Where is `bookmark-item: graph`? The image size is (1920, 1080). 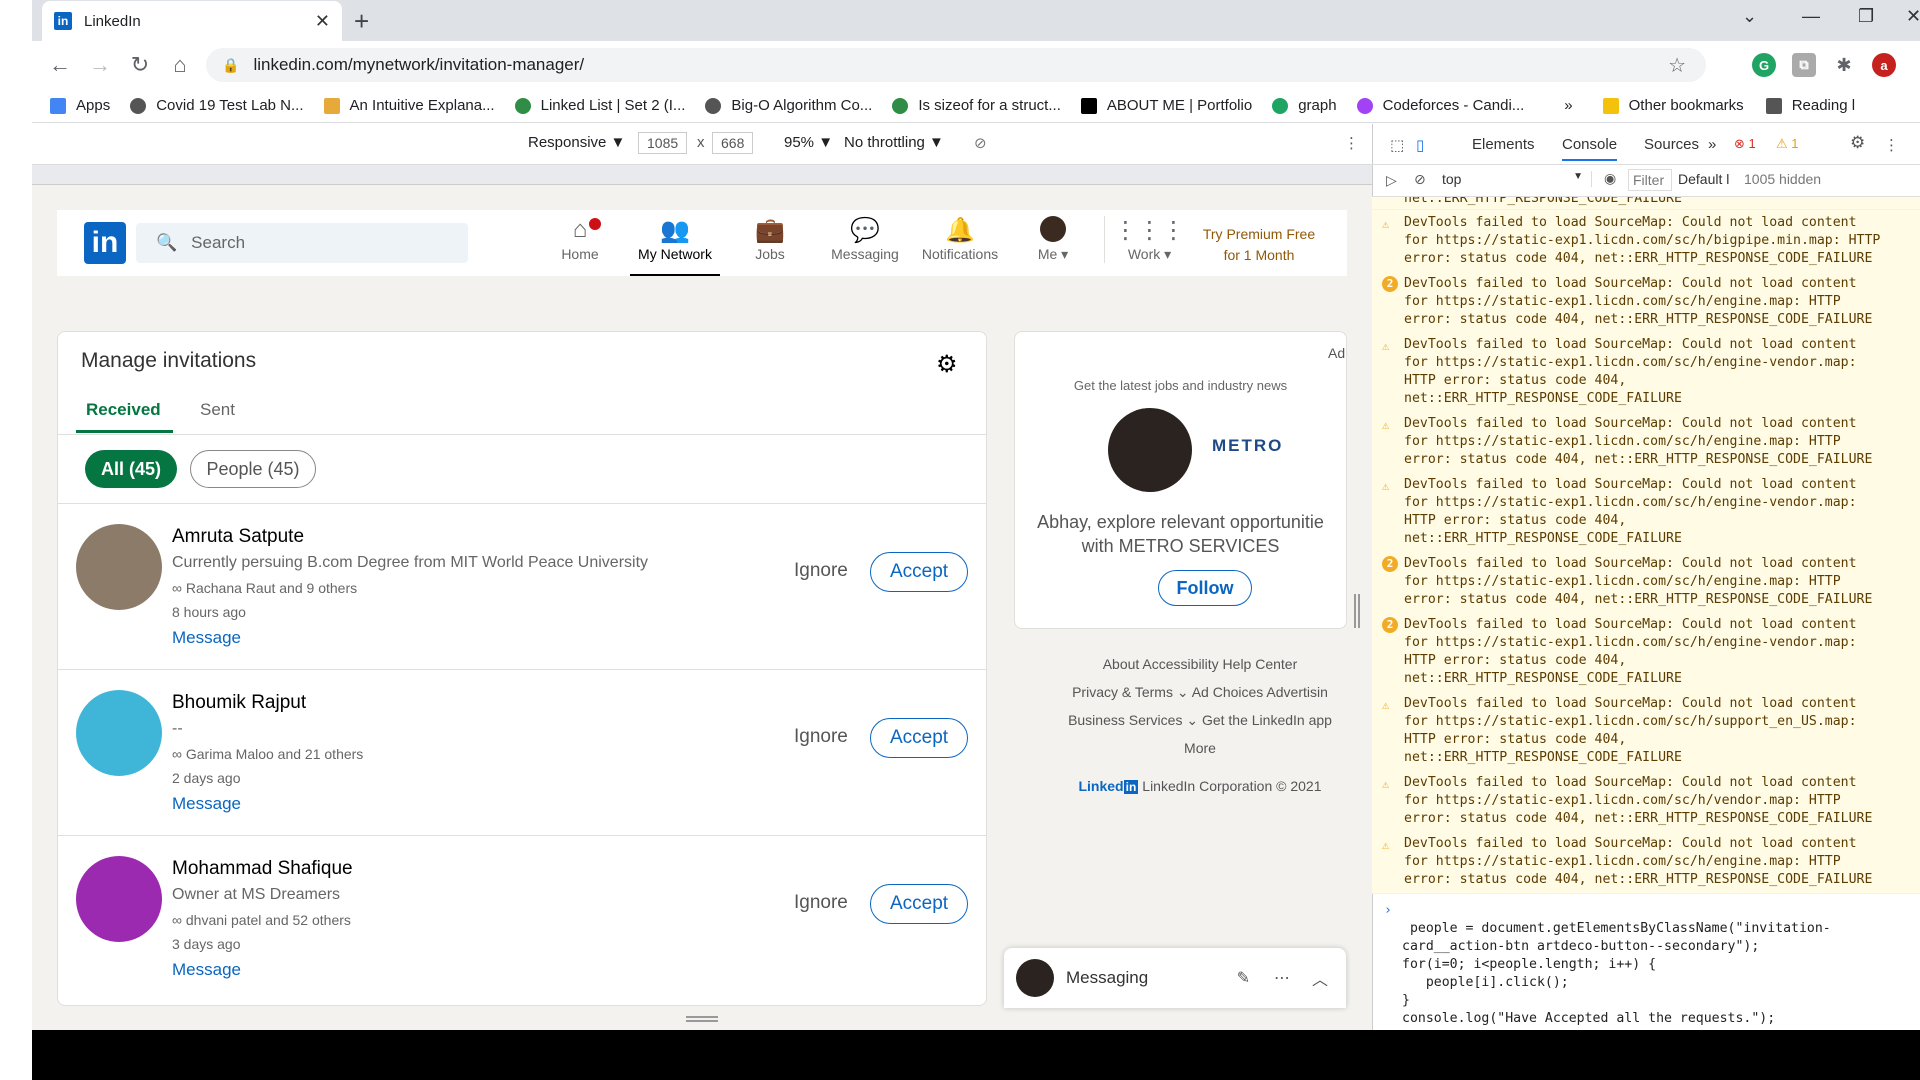 bookmark-item: graph is located at coordinates (1304, 105).